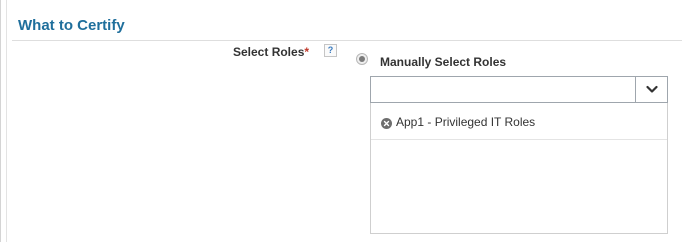 This screenshot has width=682, height=242. What do you see at coordinates (443, 62) in the screenshot?
I see `manually-select-roles-label: Manually Select Roles` at bounding box center [443, 62].